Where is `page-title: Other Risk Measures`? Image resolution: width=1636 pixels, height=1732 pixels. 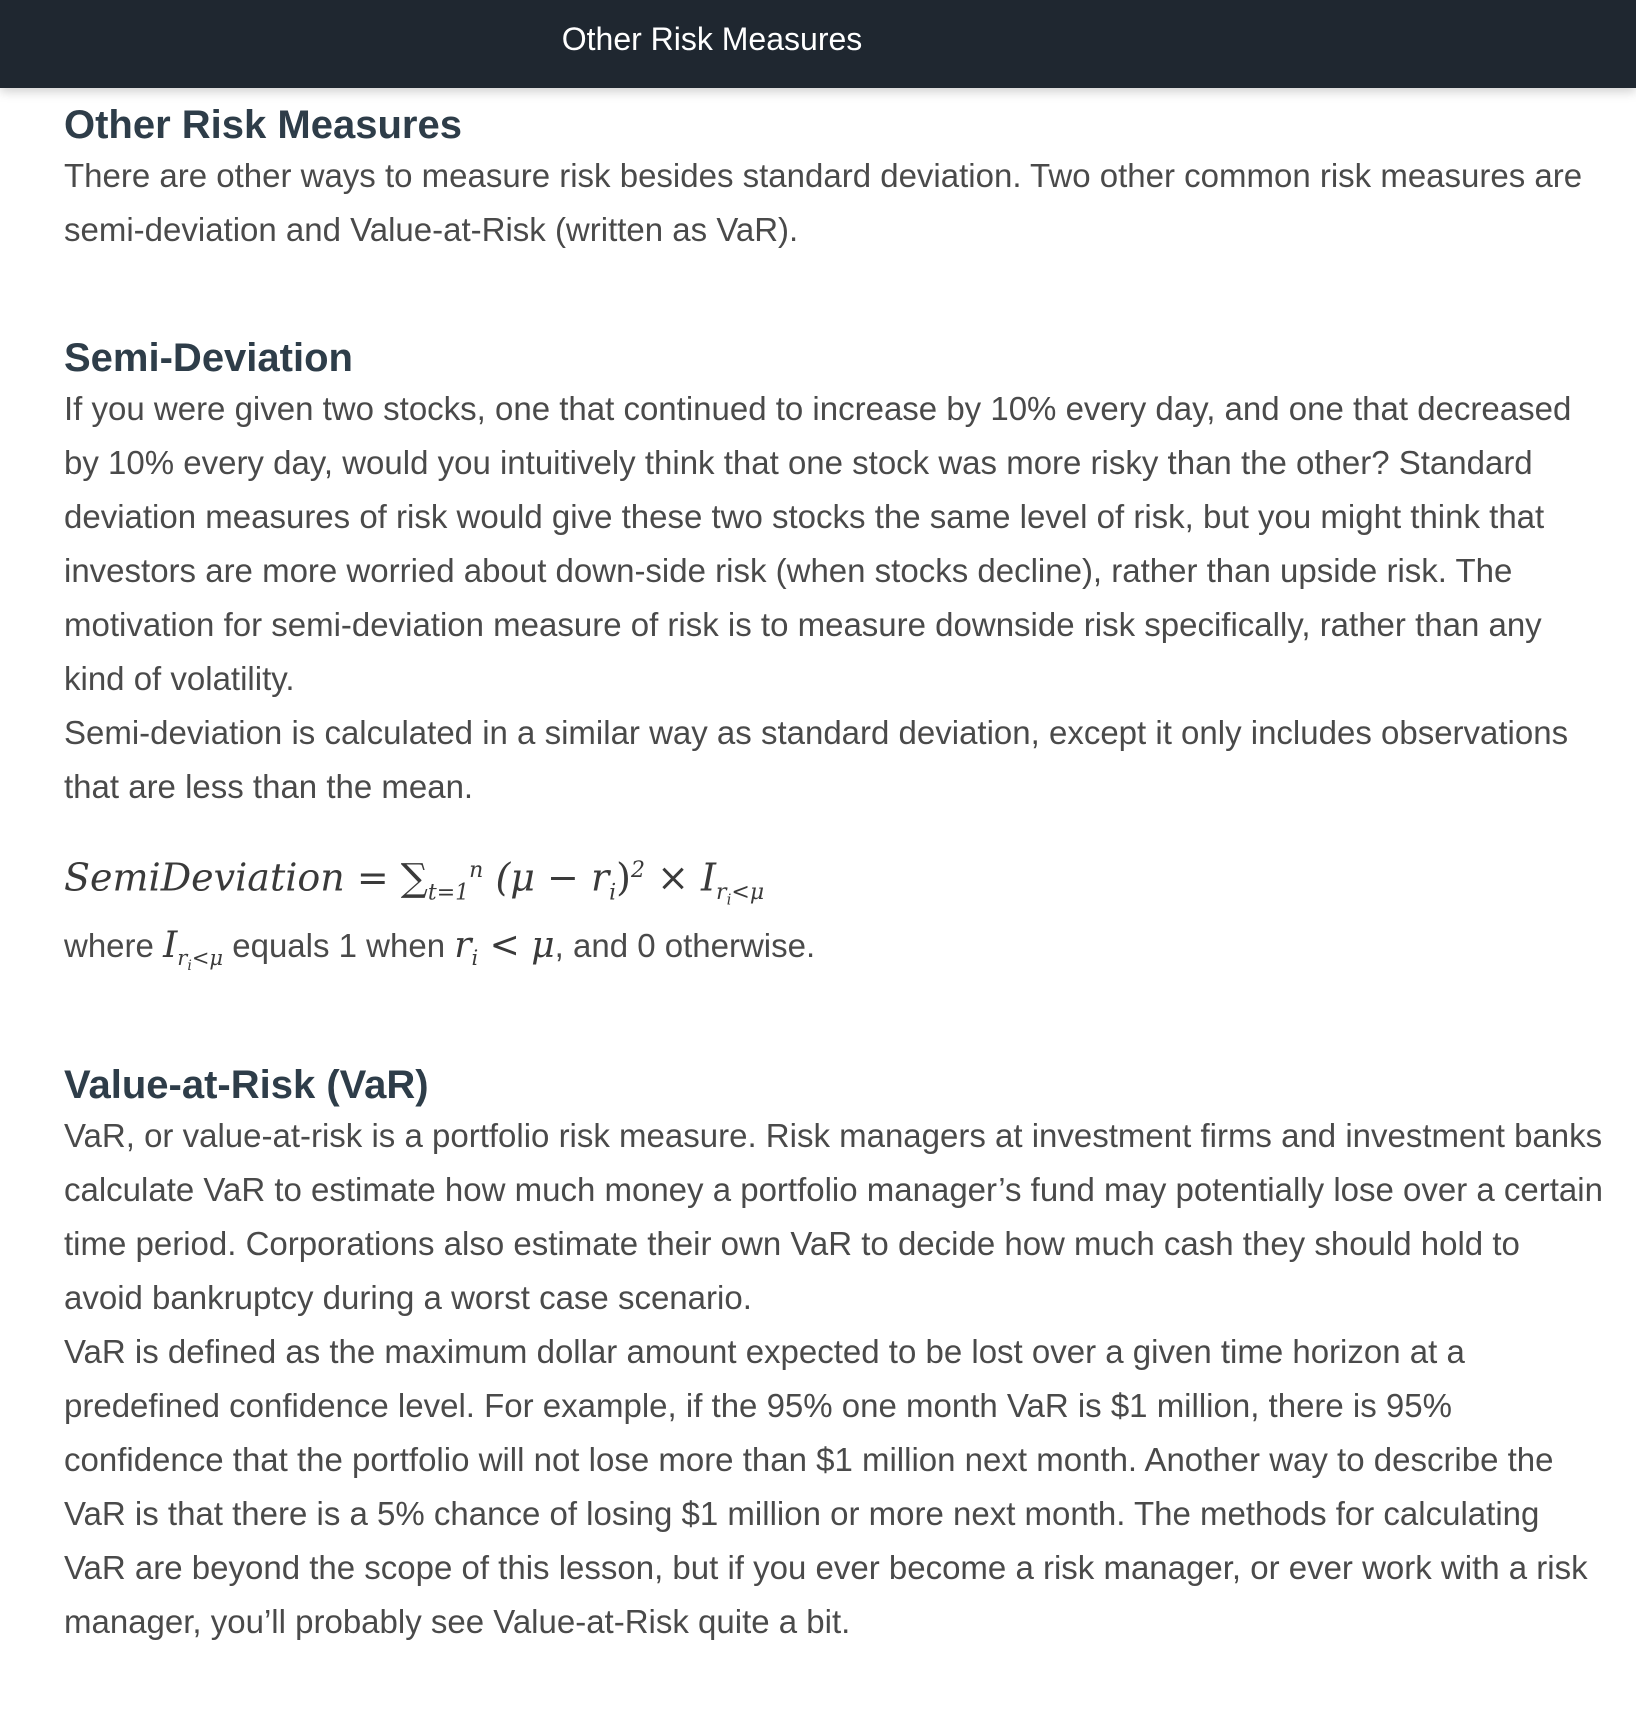 page-title: Other Risk Measures is located at coordinates (263, 125).